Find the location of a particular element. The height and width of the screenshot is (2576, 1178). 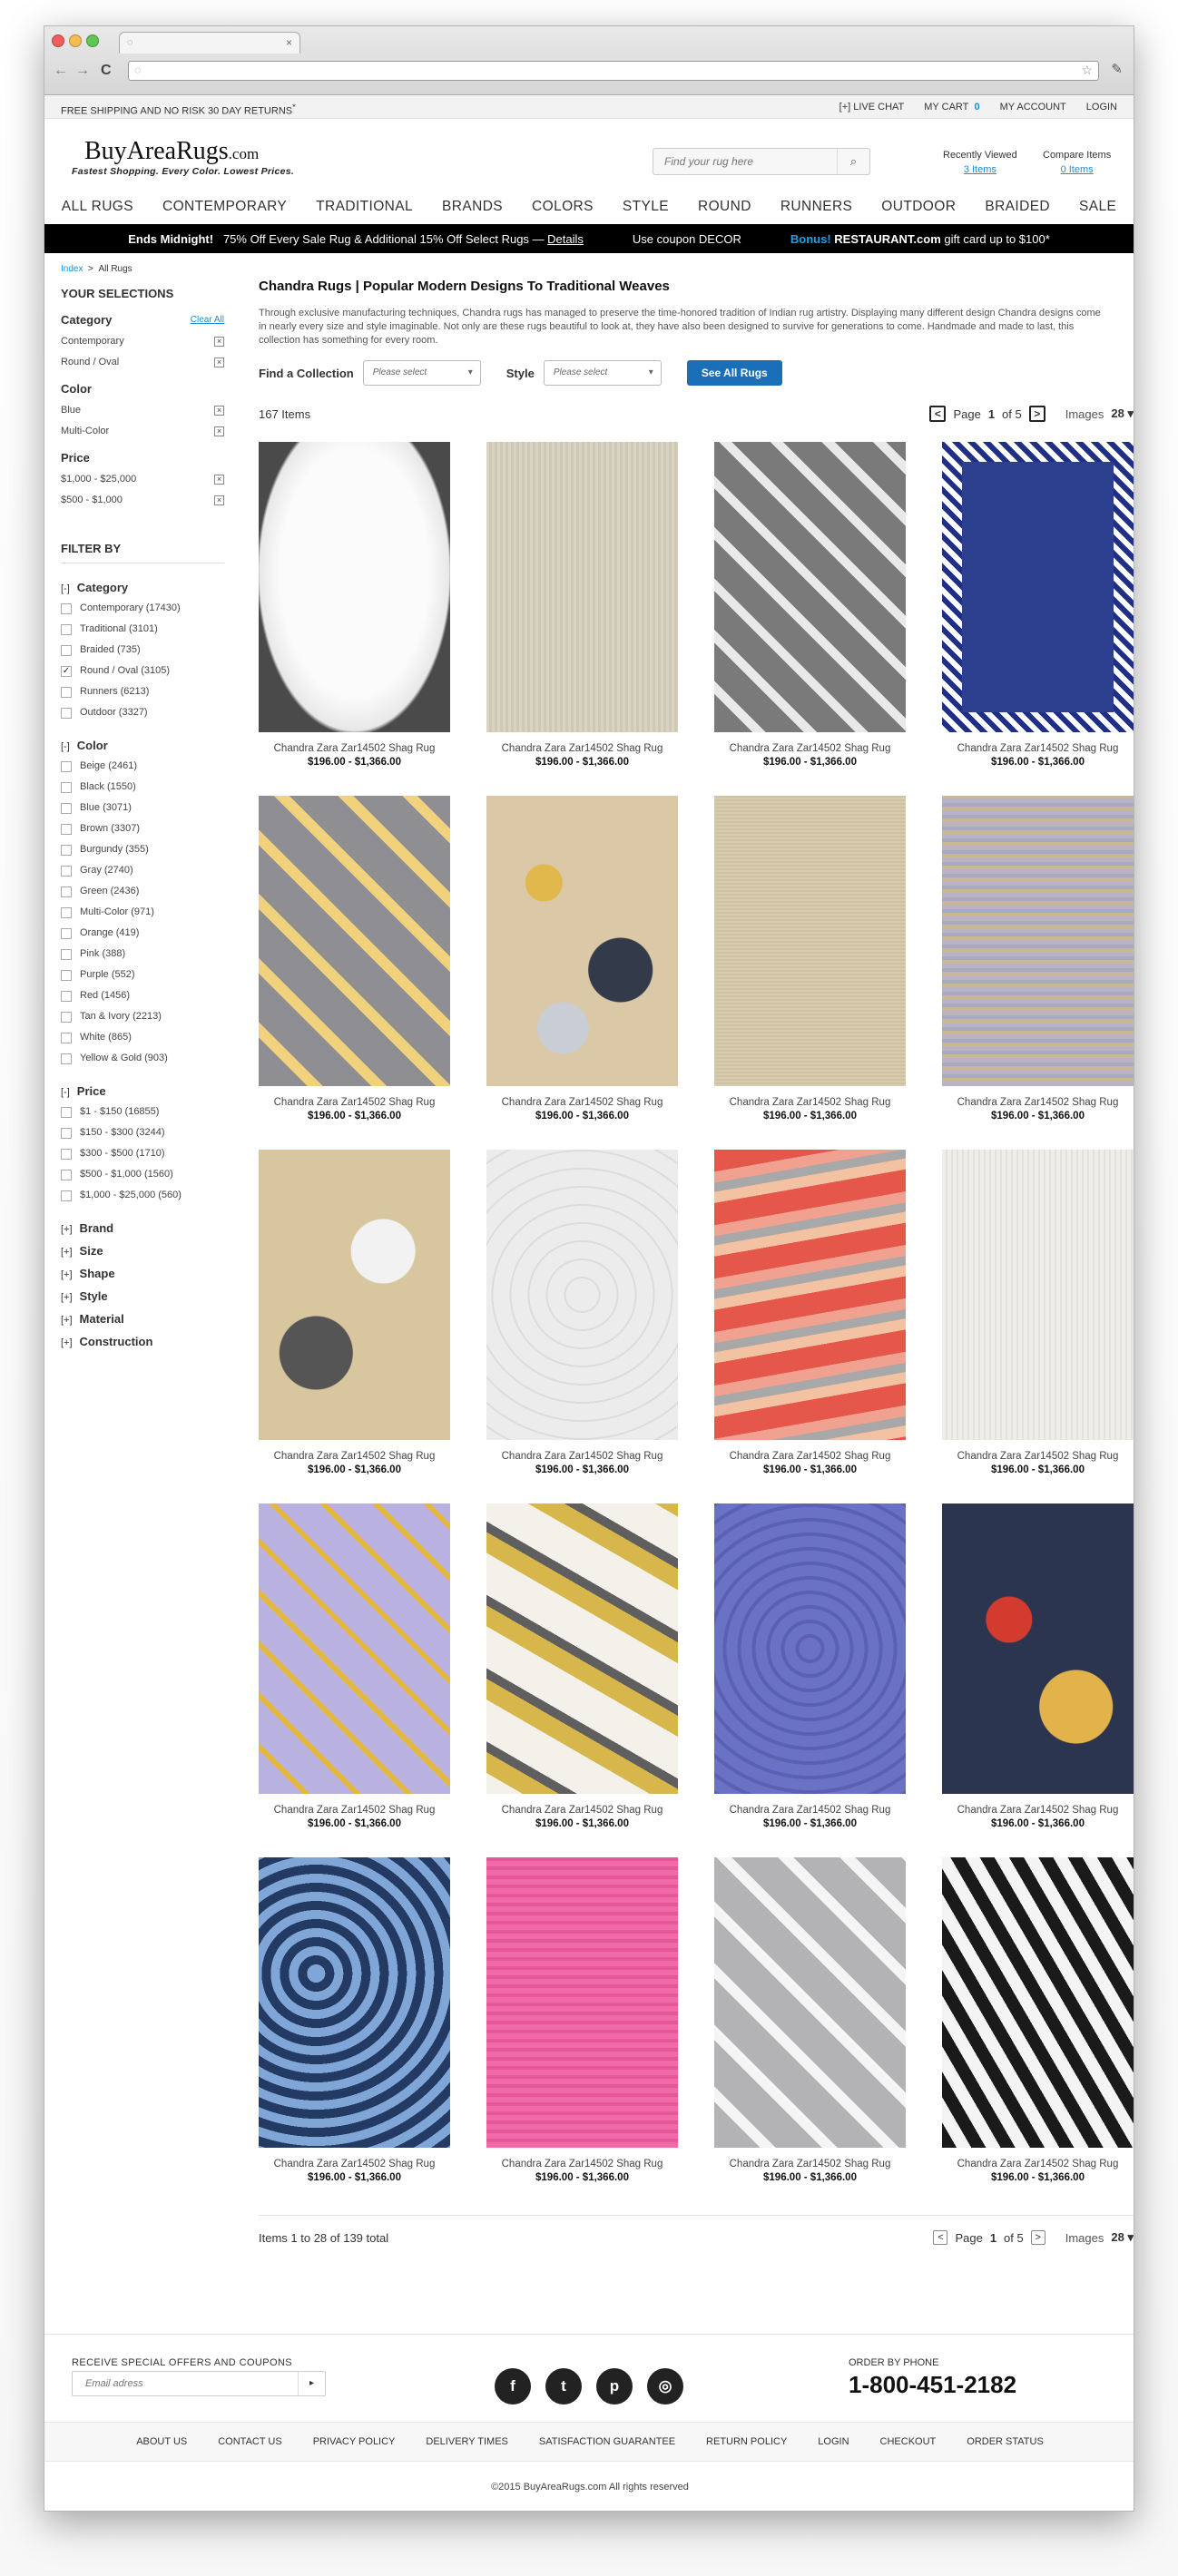

collection-select: Please select ▾ is located at coordinates (422, 373).